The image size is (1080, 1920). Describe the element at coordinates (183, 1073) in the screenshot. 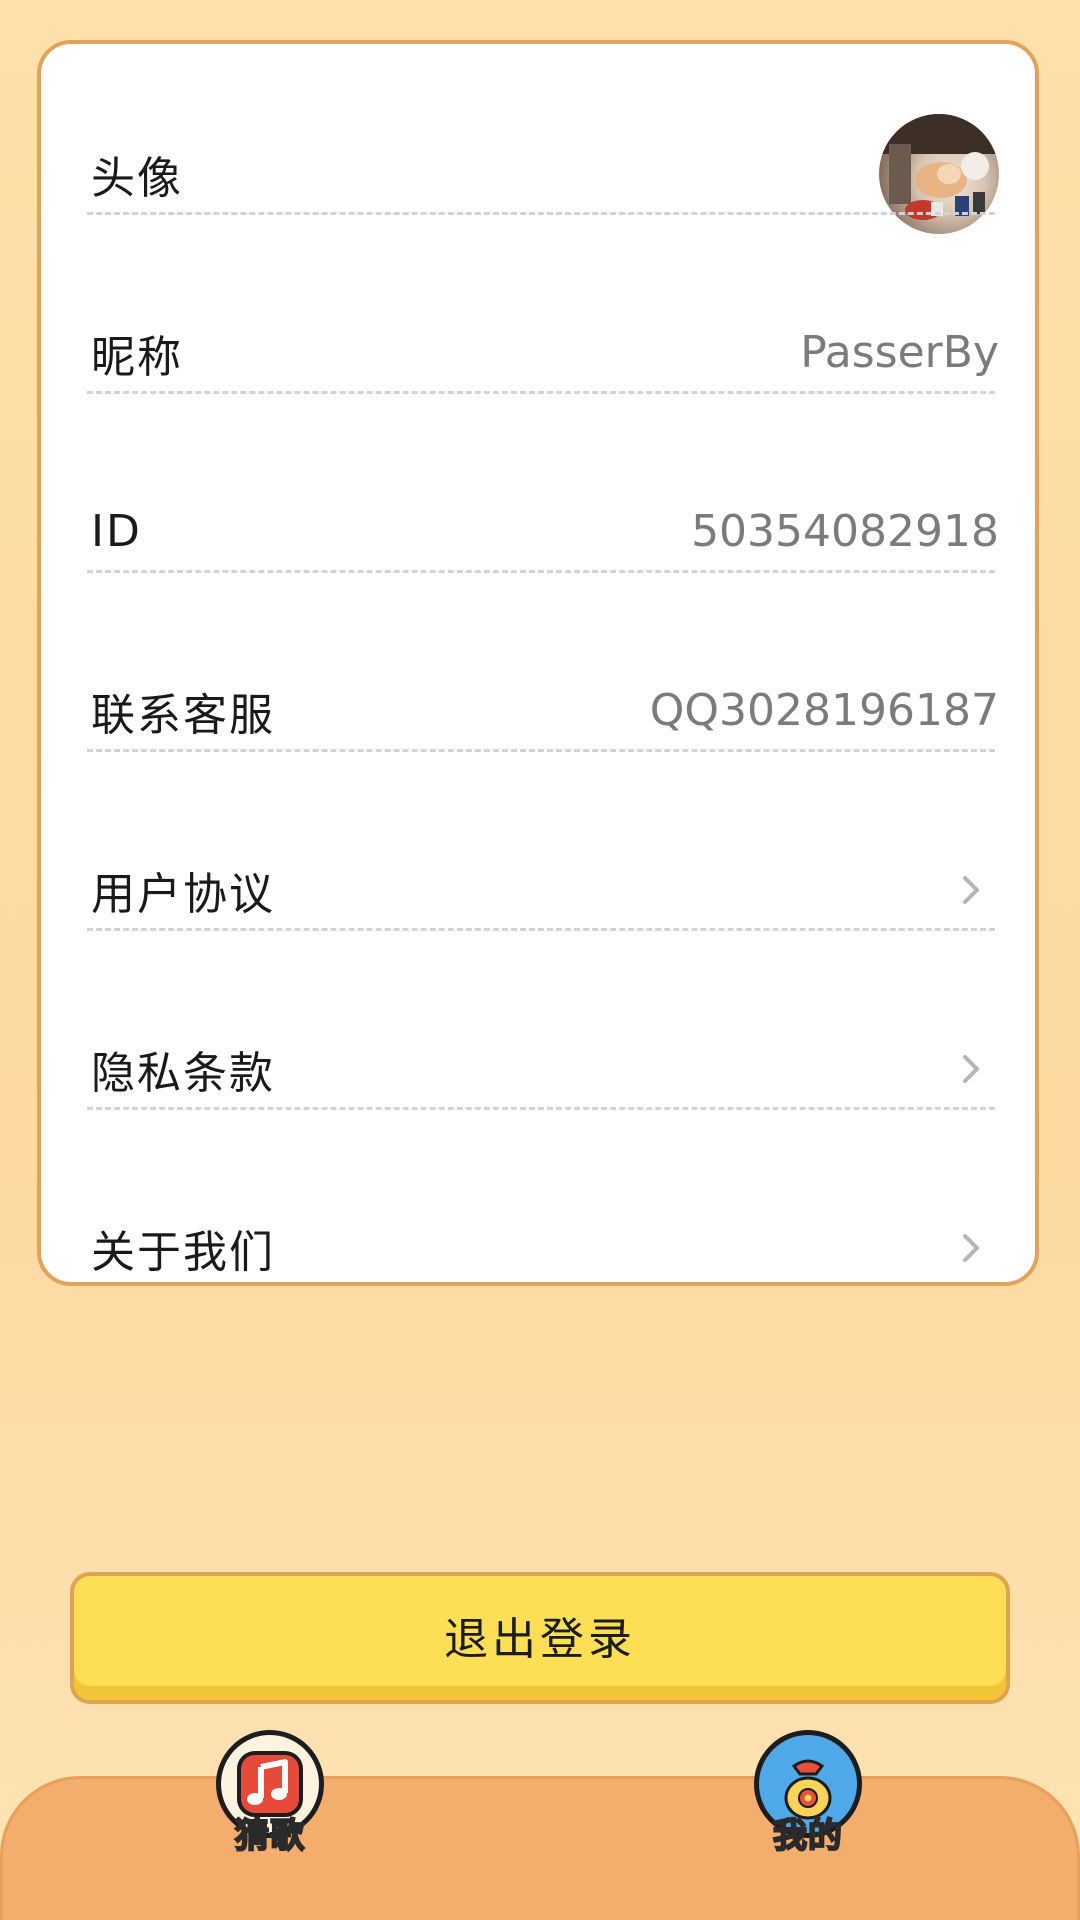

I see `privacy-policy-label: 隐私条款` at that location.